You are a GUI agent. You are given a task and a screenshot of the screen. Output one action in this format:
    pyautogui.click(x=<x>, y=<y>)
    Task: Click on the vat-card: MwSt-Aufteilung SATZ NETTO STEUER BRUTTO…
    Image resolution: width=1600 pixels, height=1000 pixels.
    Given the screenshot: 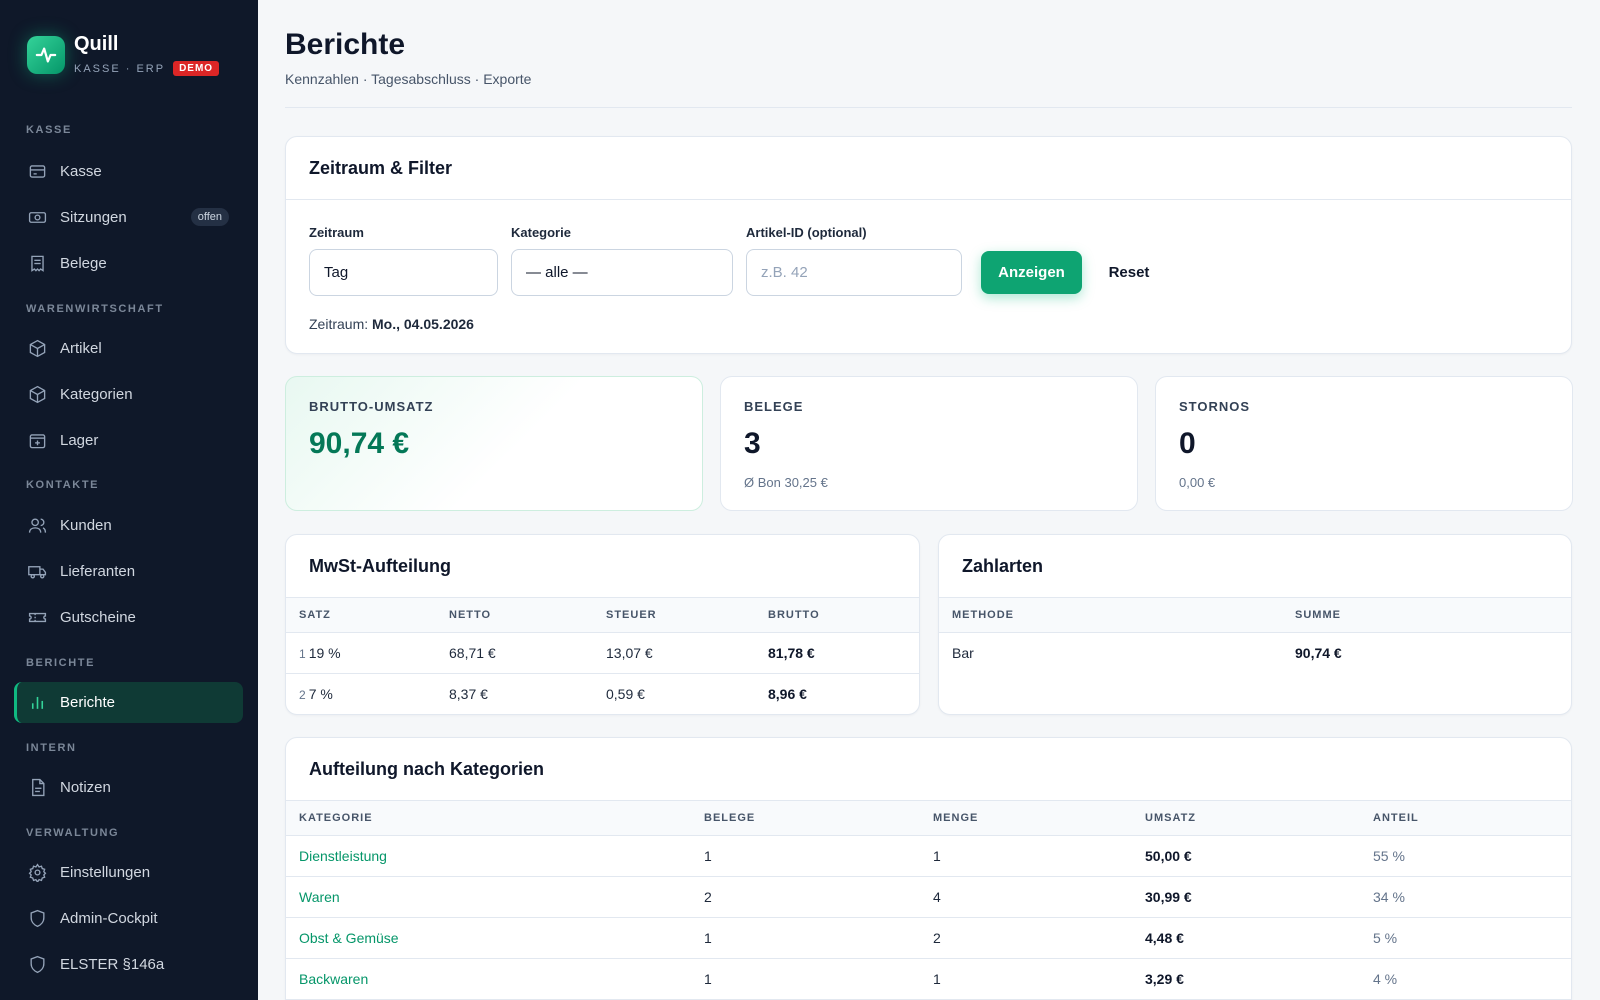 What is the action you would take?
    pyautogui.click(x=602, y=624)
    